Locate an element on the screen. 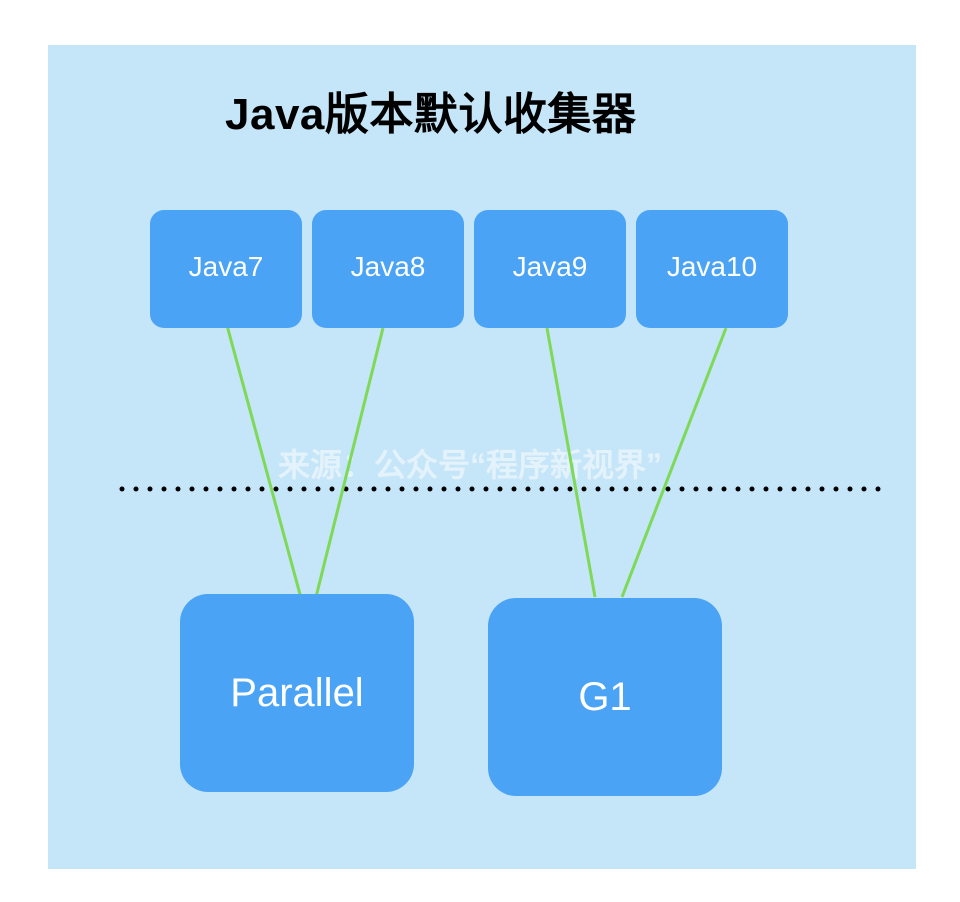  node-g1: G1 is located at coordinates (605, 697).